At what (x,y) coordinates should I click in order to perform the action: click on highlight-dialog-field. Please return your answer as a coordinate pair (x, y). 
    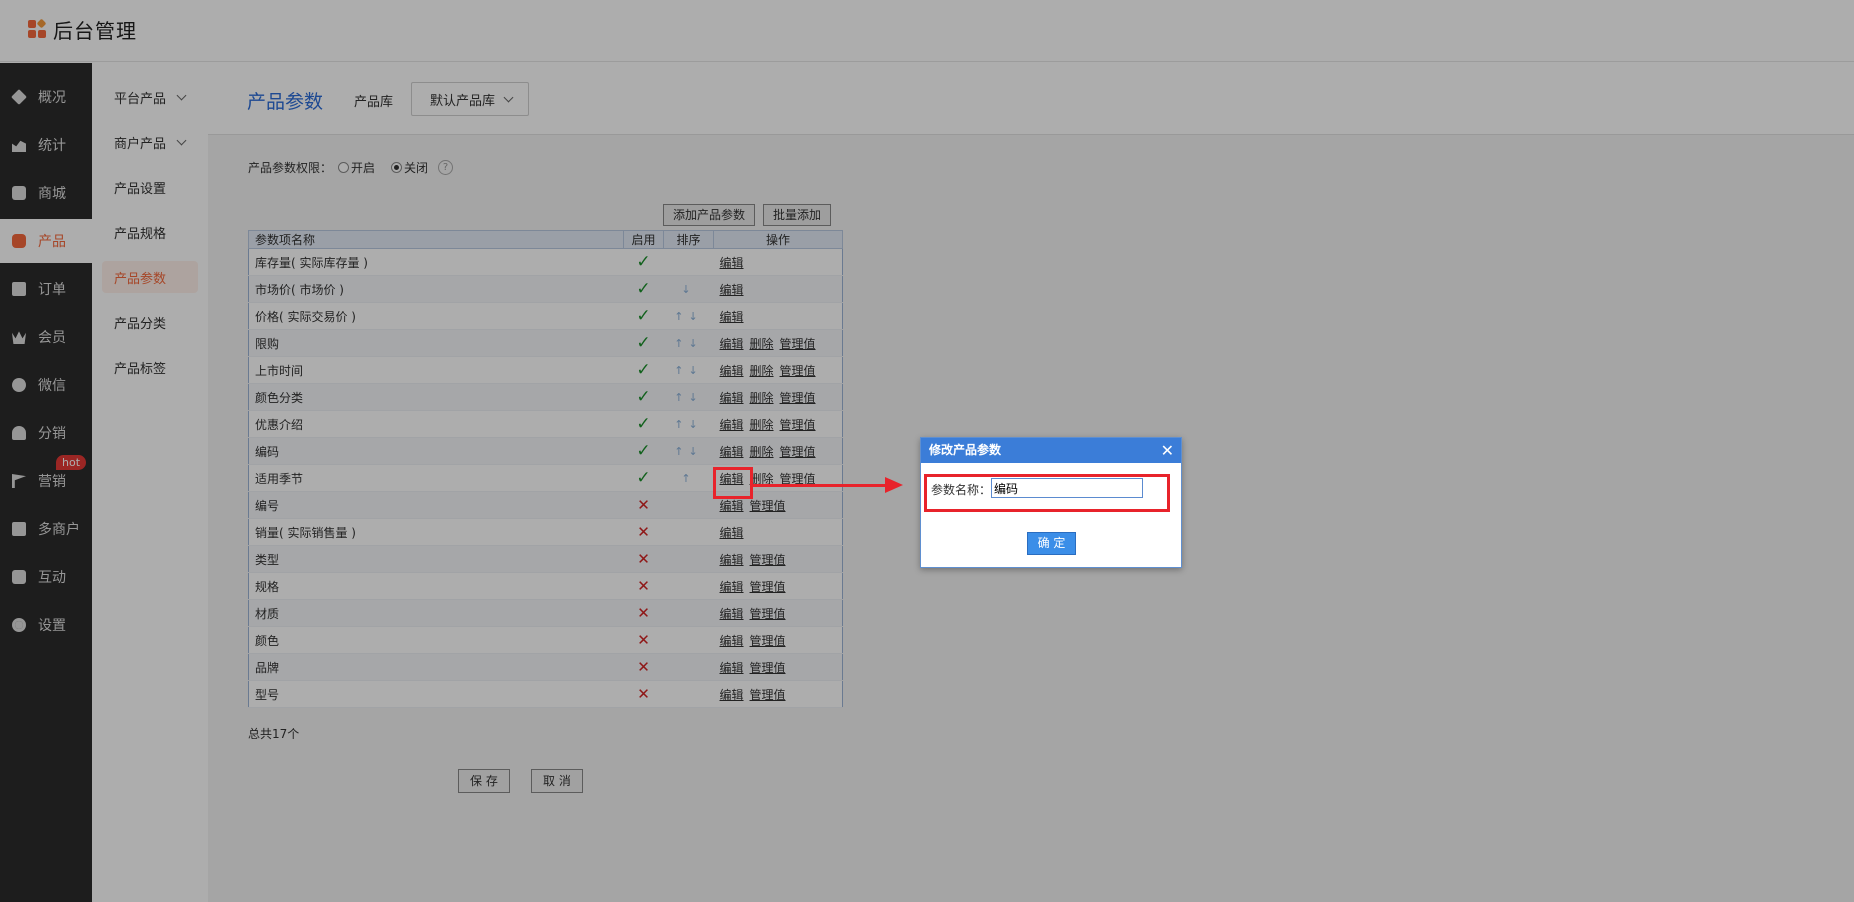
    Looking at the image, I should click on (1047, 493).